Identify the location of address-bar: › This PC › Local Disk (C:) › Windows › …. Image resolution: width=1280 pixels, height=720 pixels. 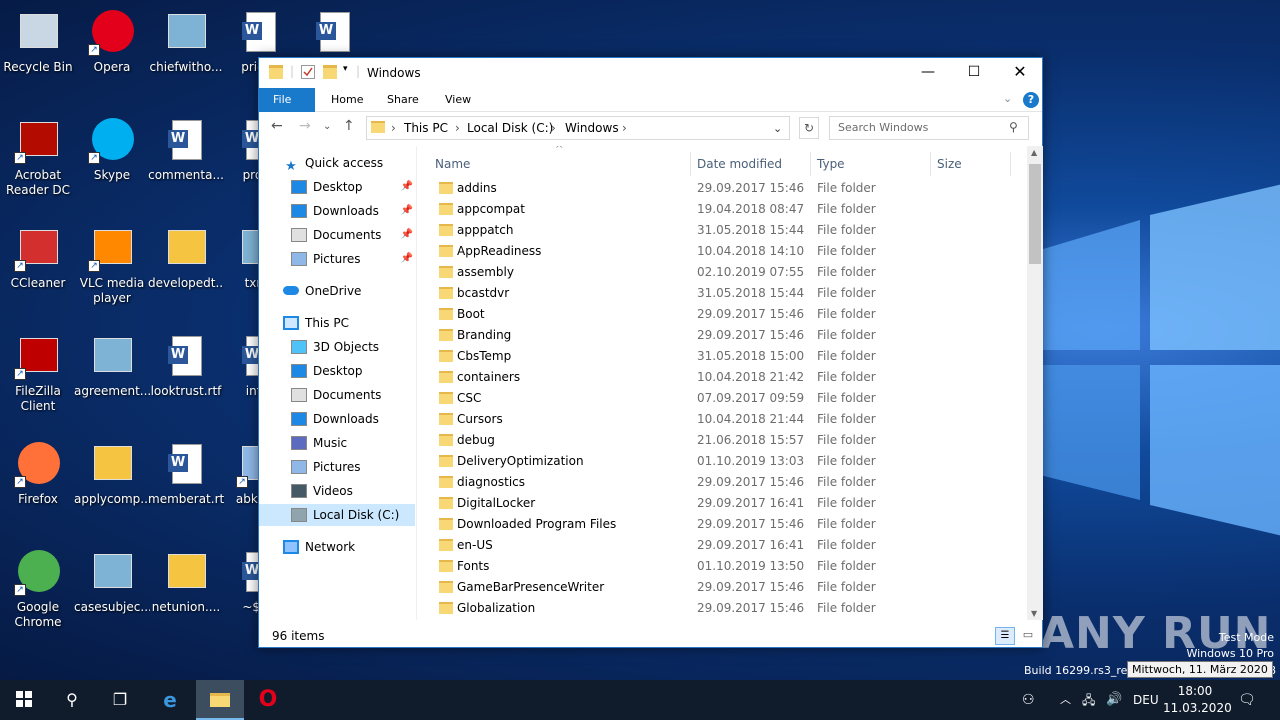
(578, 128).